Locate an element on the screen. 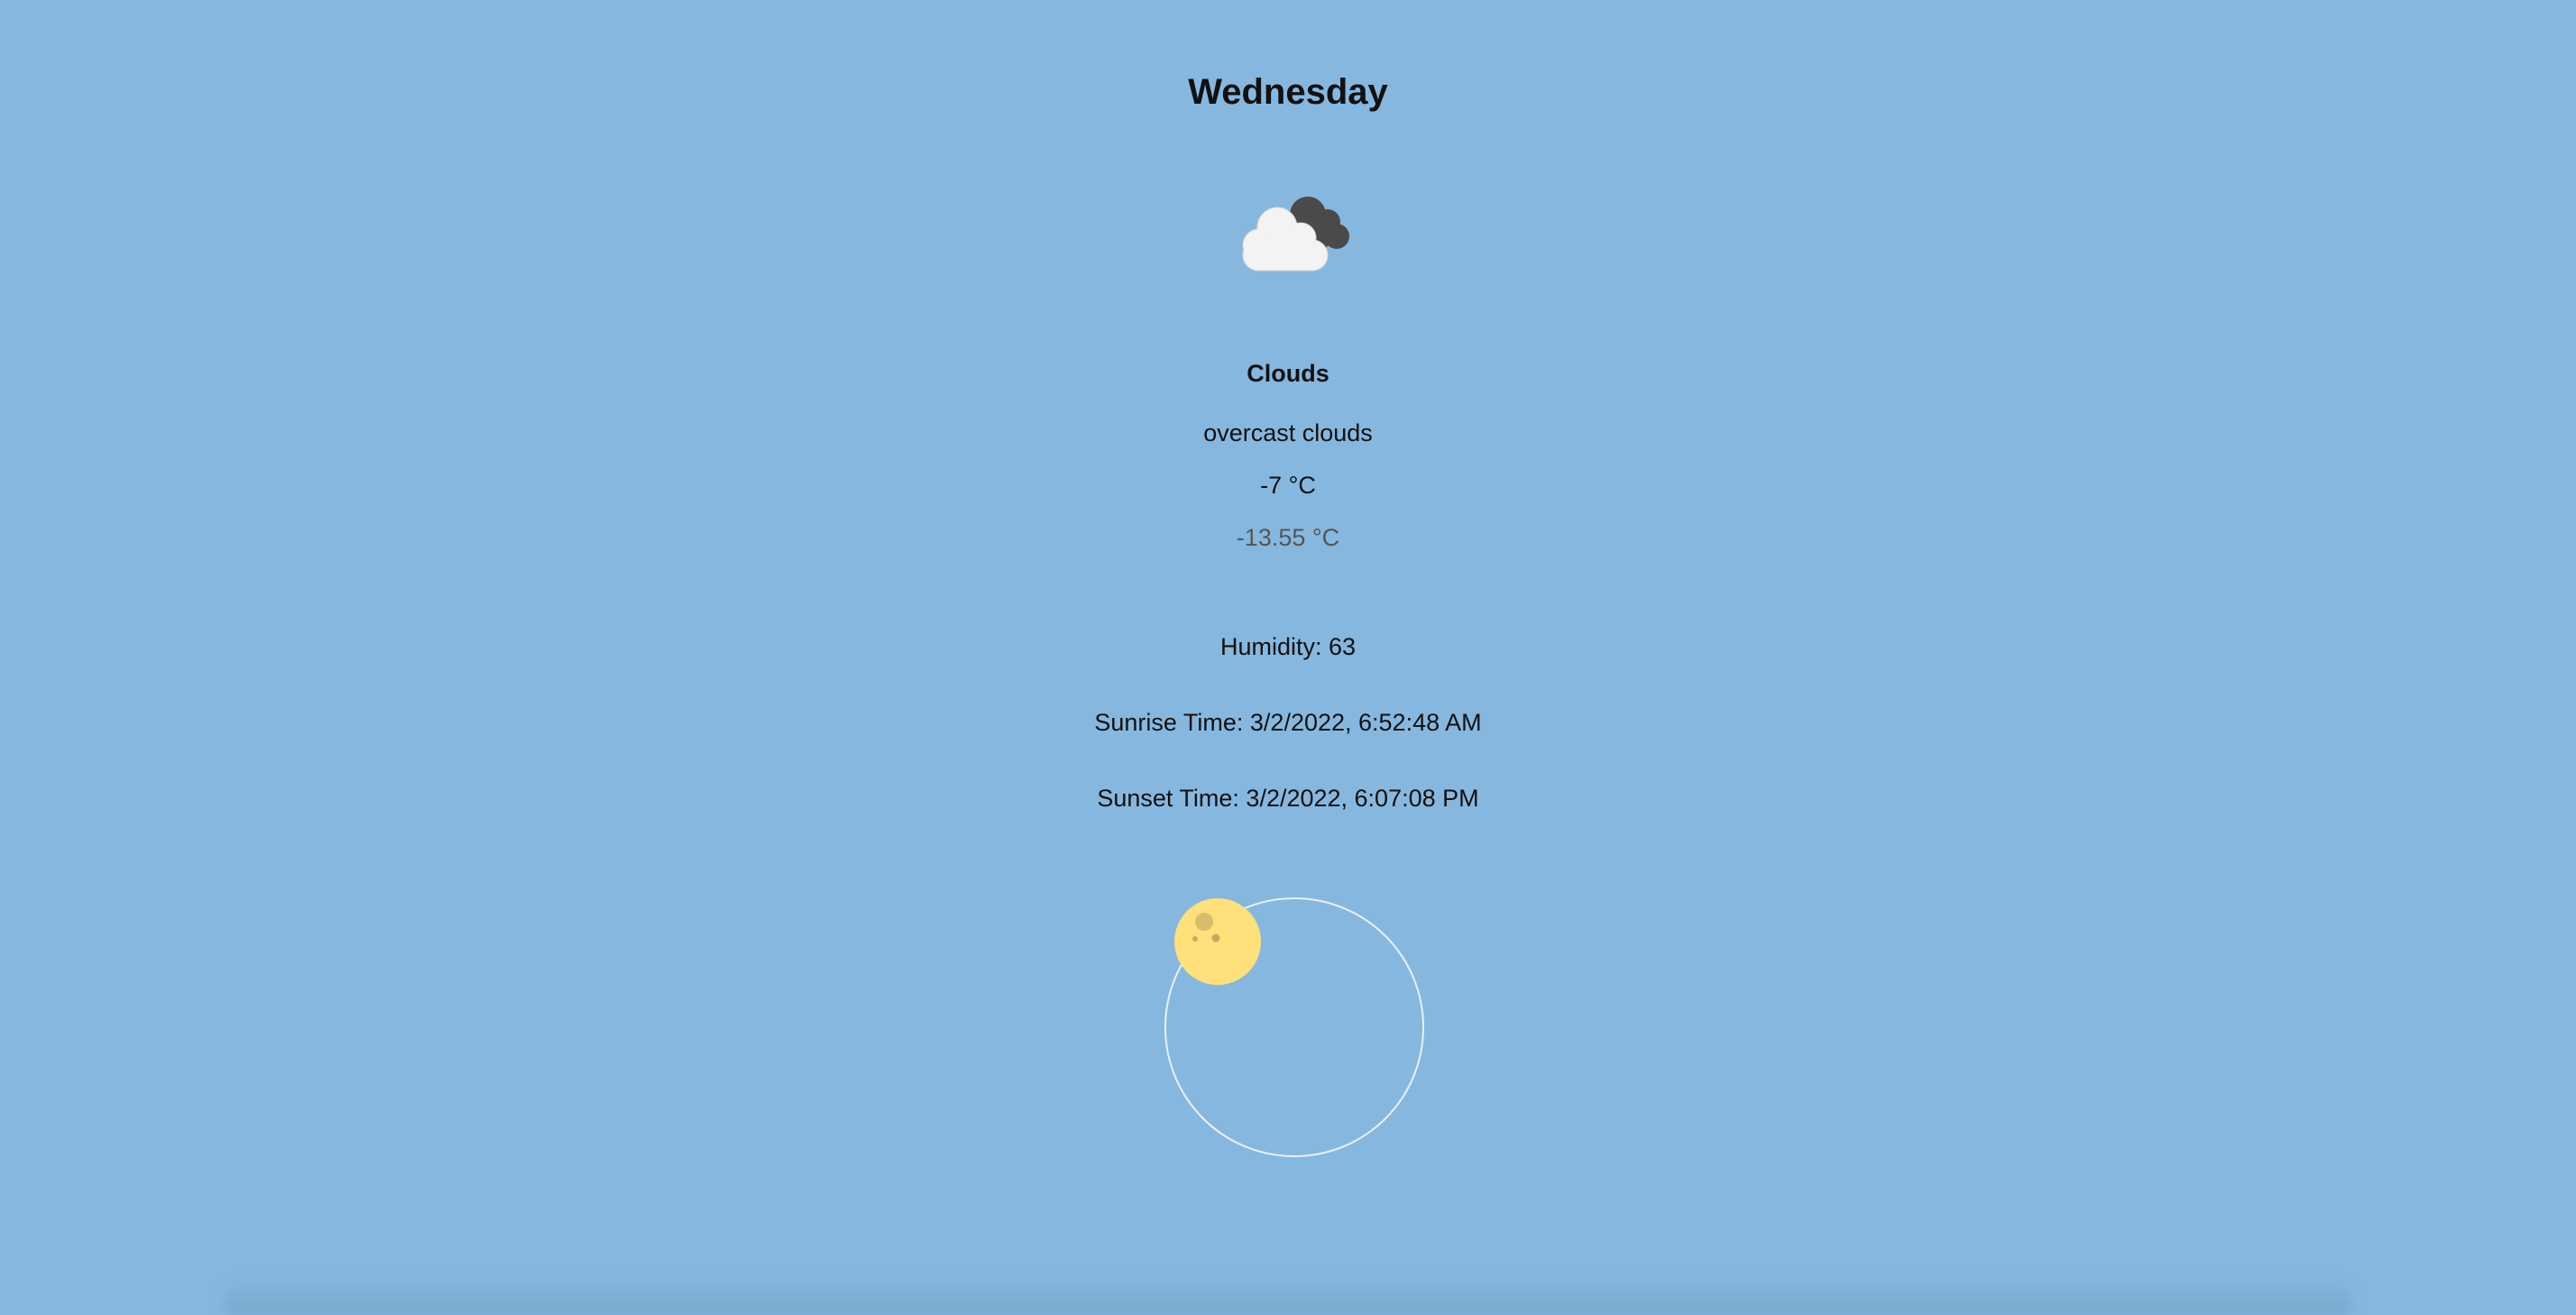 The image size is (2576, 1315). weather-description: overcast clouds is located at coordinates (1288, 432).